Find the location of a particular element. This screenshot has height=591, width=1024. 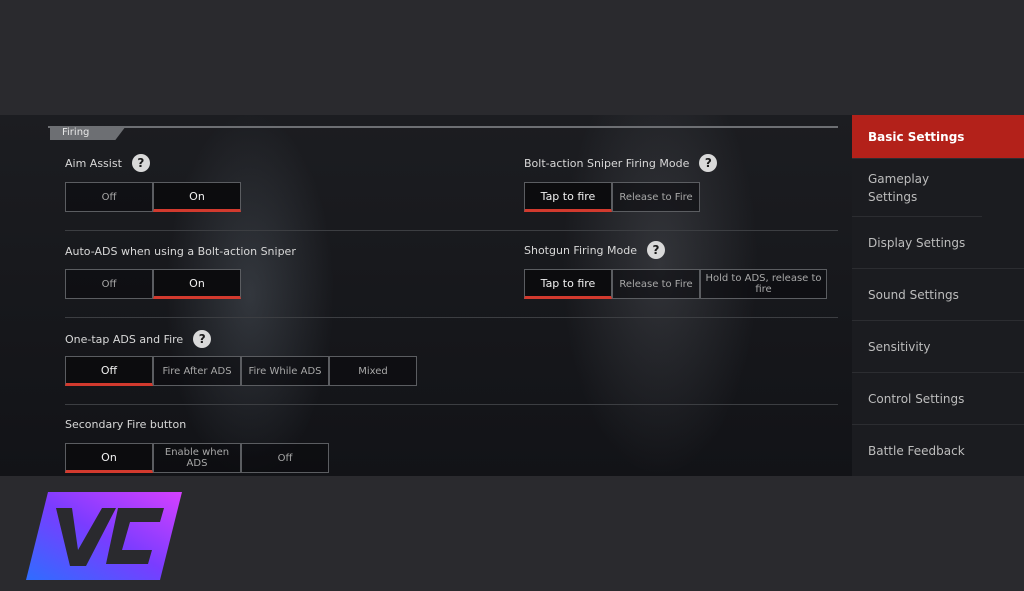

one-tap-ads-setting: One-tap ADS and Fire ? is located at coordinates (138, 339).